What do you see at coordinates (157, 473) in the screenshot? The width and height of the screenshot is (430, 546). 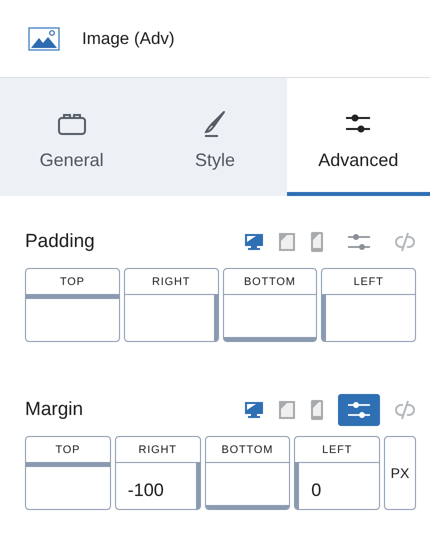 I see `dimension-field: RIGHT -100` at bounding box center [157, 473].